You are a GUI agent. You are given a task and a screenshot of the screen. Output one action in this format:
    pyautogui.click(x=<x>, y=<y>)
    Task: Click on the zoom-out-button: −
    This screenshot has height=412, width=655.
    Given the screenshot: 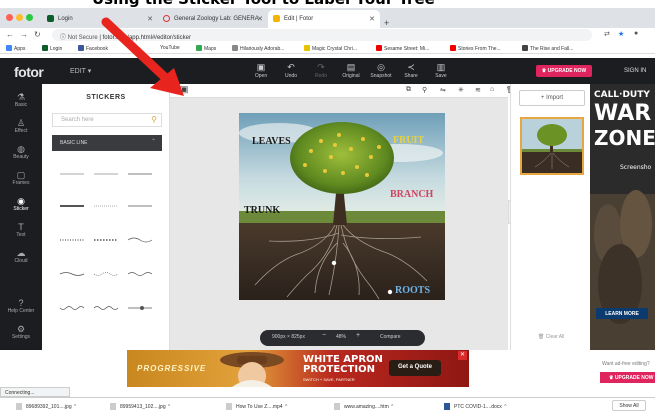 What is the action you would take?
    pyautogui.click(x=324, y=335)
    